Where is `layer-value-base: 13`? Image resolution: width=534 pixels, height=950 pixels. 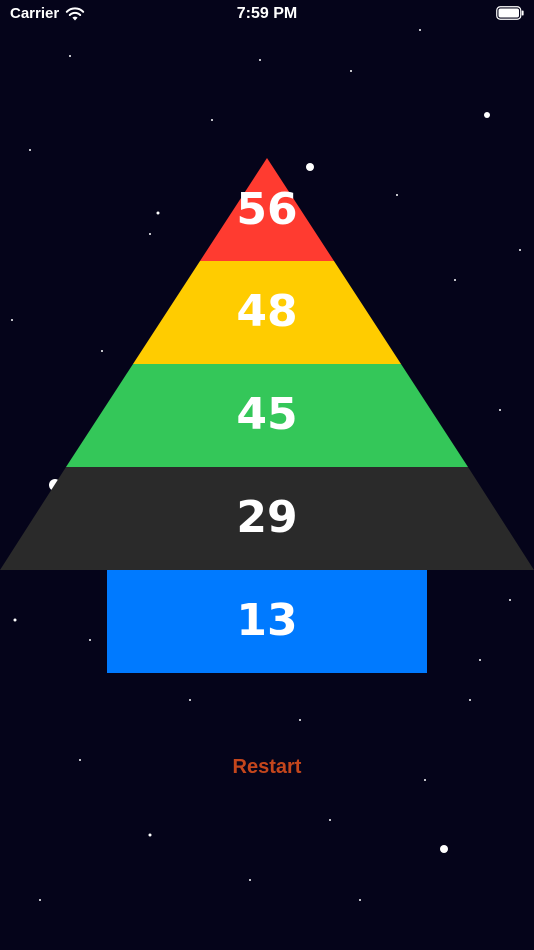
layer-value-base: 13 is located at coordinates (266, 620).